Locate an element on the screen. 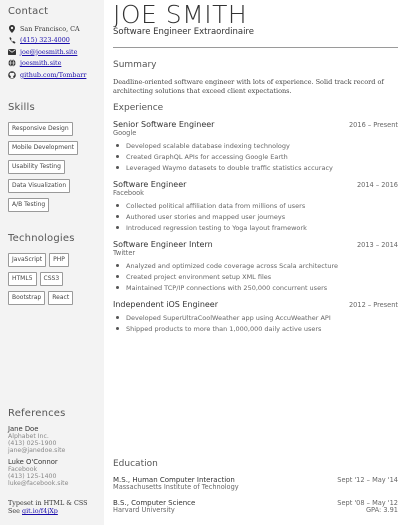  education-school: Harvard University is located at coordinates (144, 509).